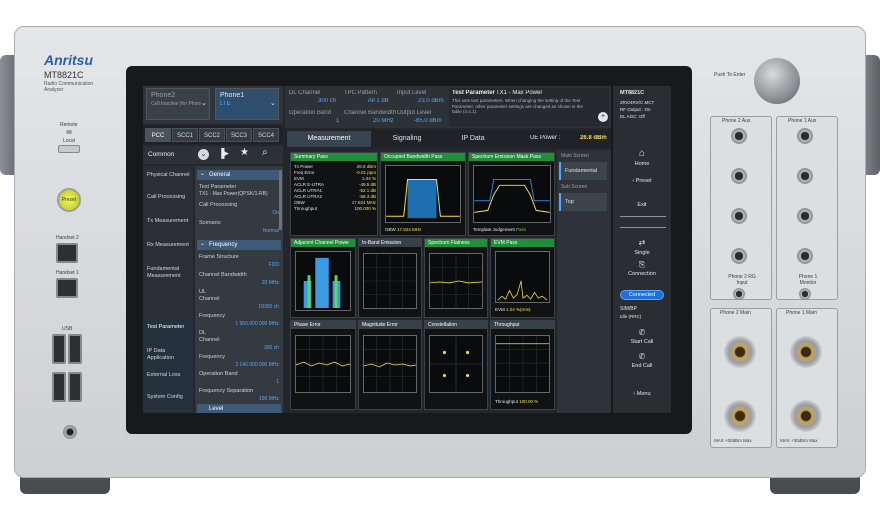 The image size is (880, 518). I want to click on panel-constellation: Constellation, so click(456, 365).